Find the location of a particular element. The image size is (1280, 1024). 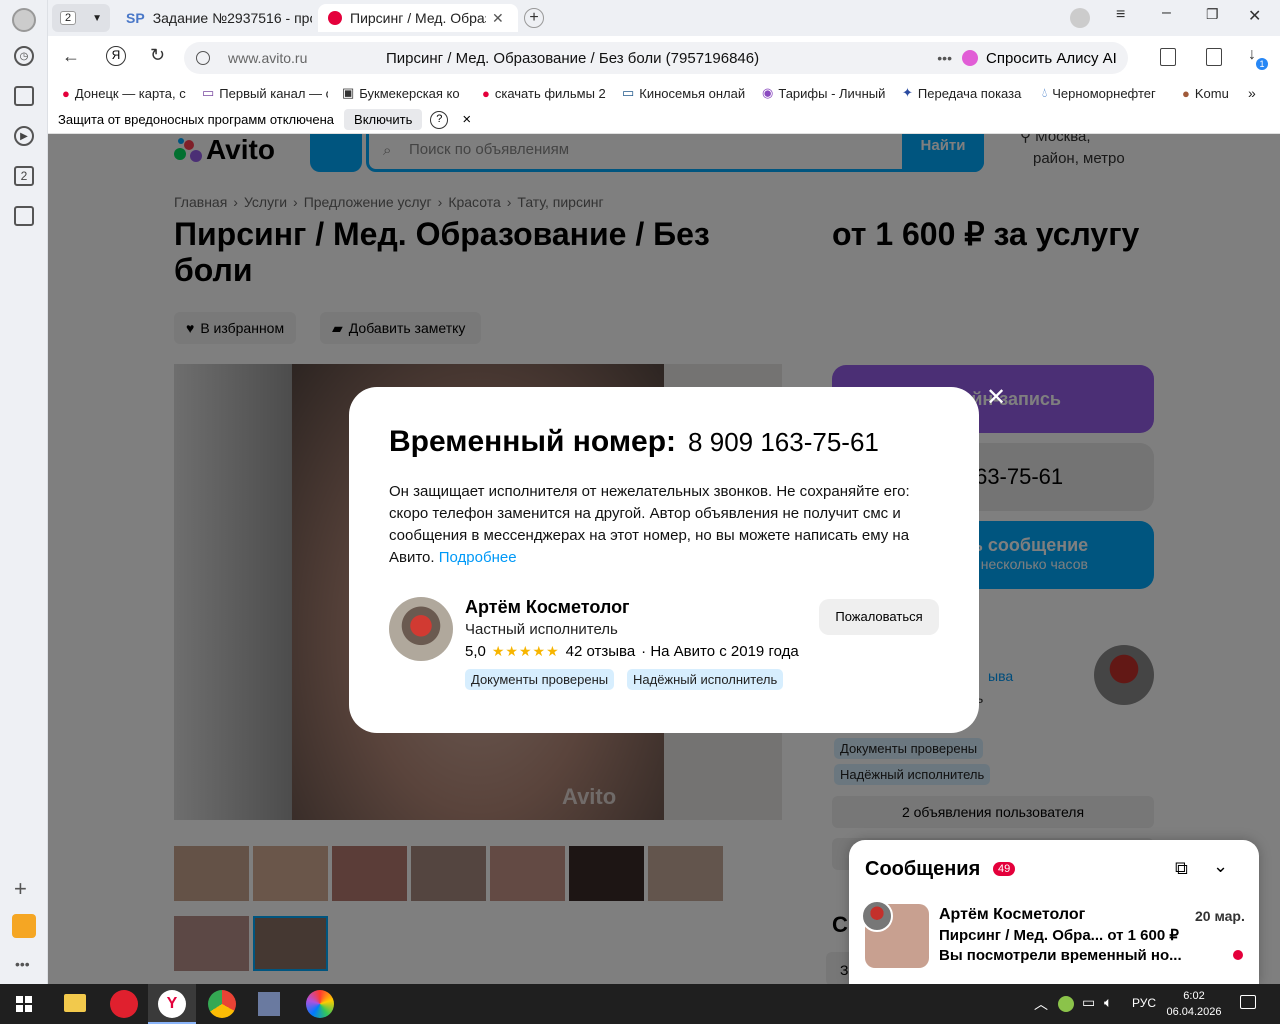

seller-type: Частный исполнитель is located at coordinates (541, 629).